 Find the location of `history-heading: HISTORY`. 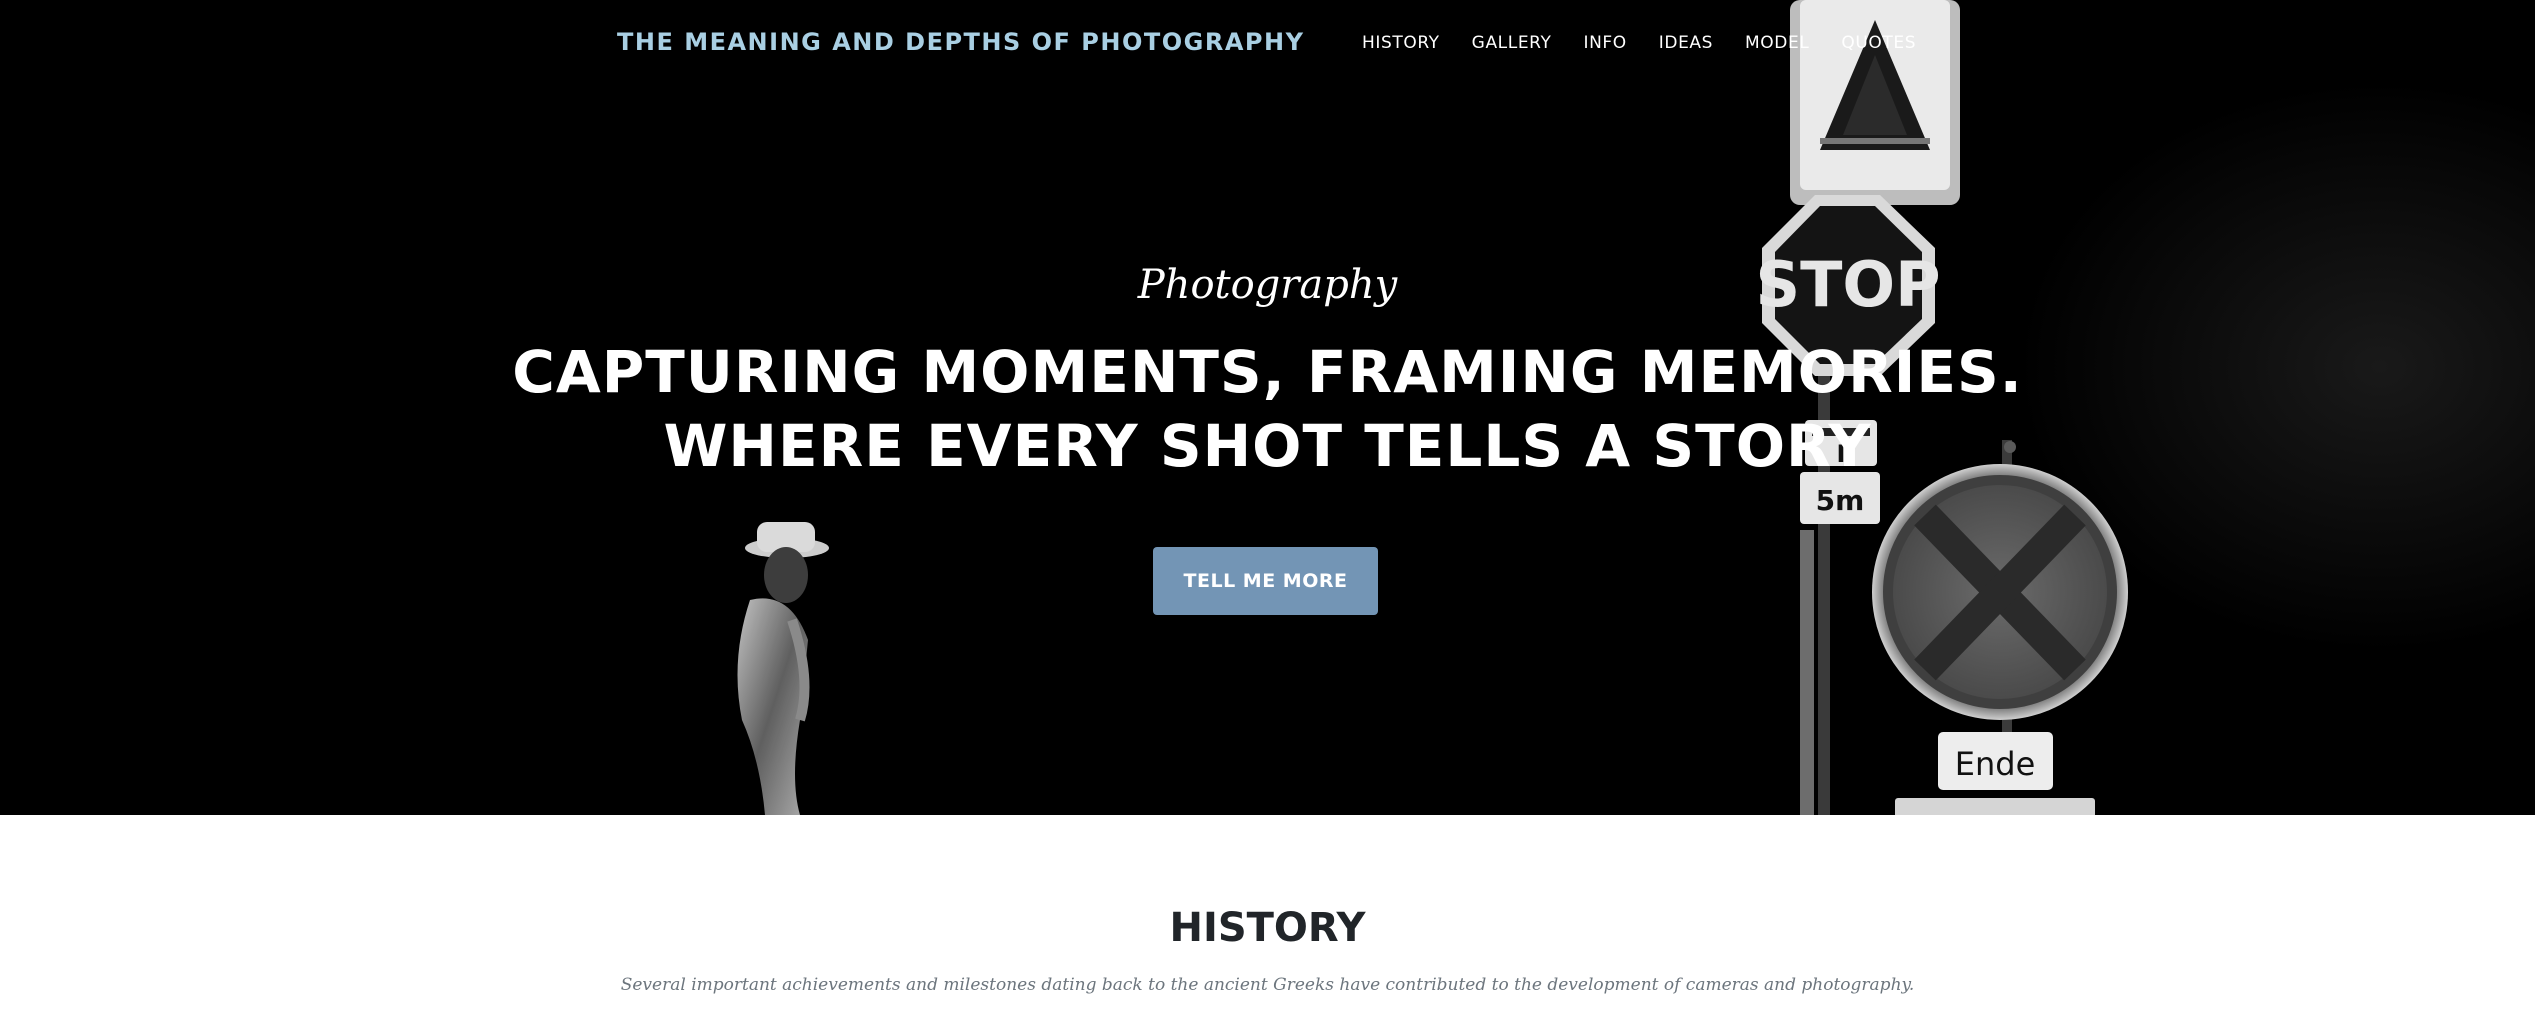

history-heading: HISTORY is located at coordinates (1267, 928).